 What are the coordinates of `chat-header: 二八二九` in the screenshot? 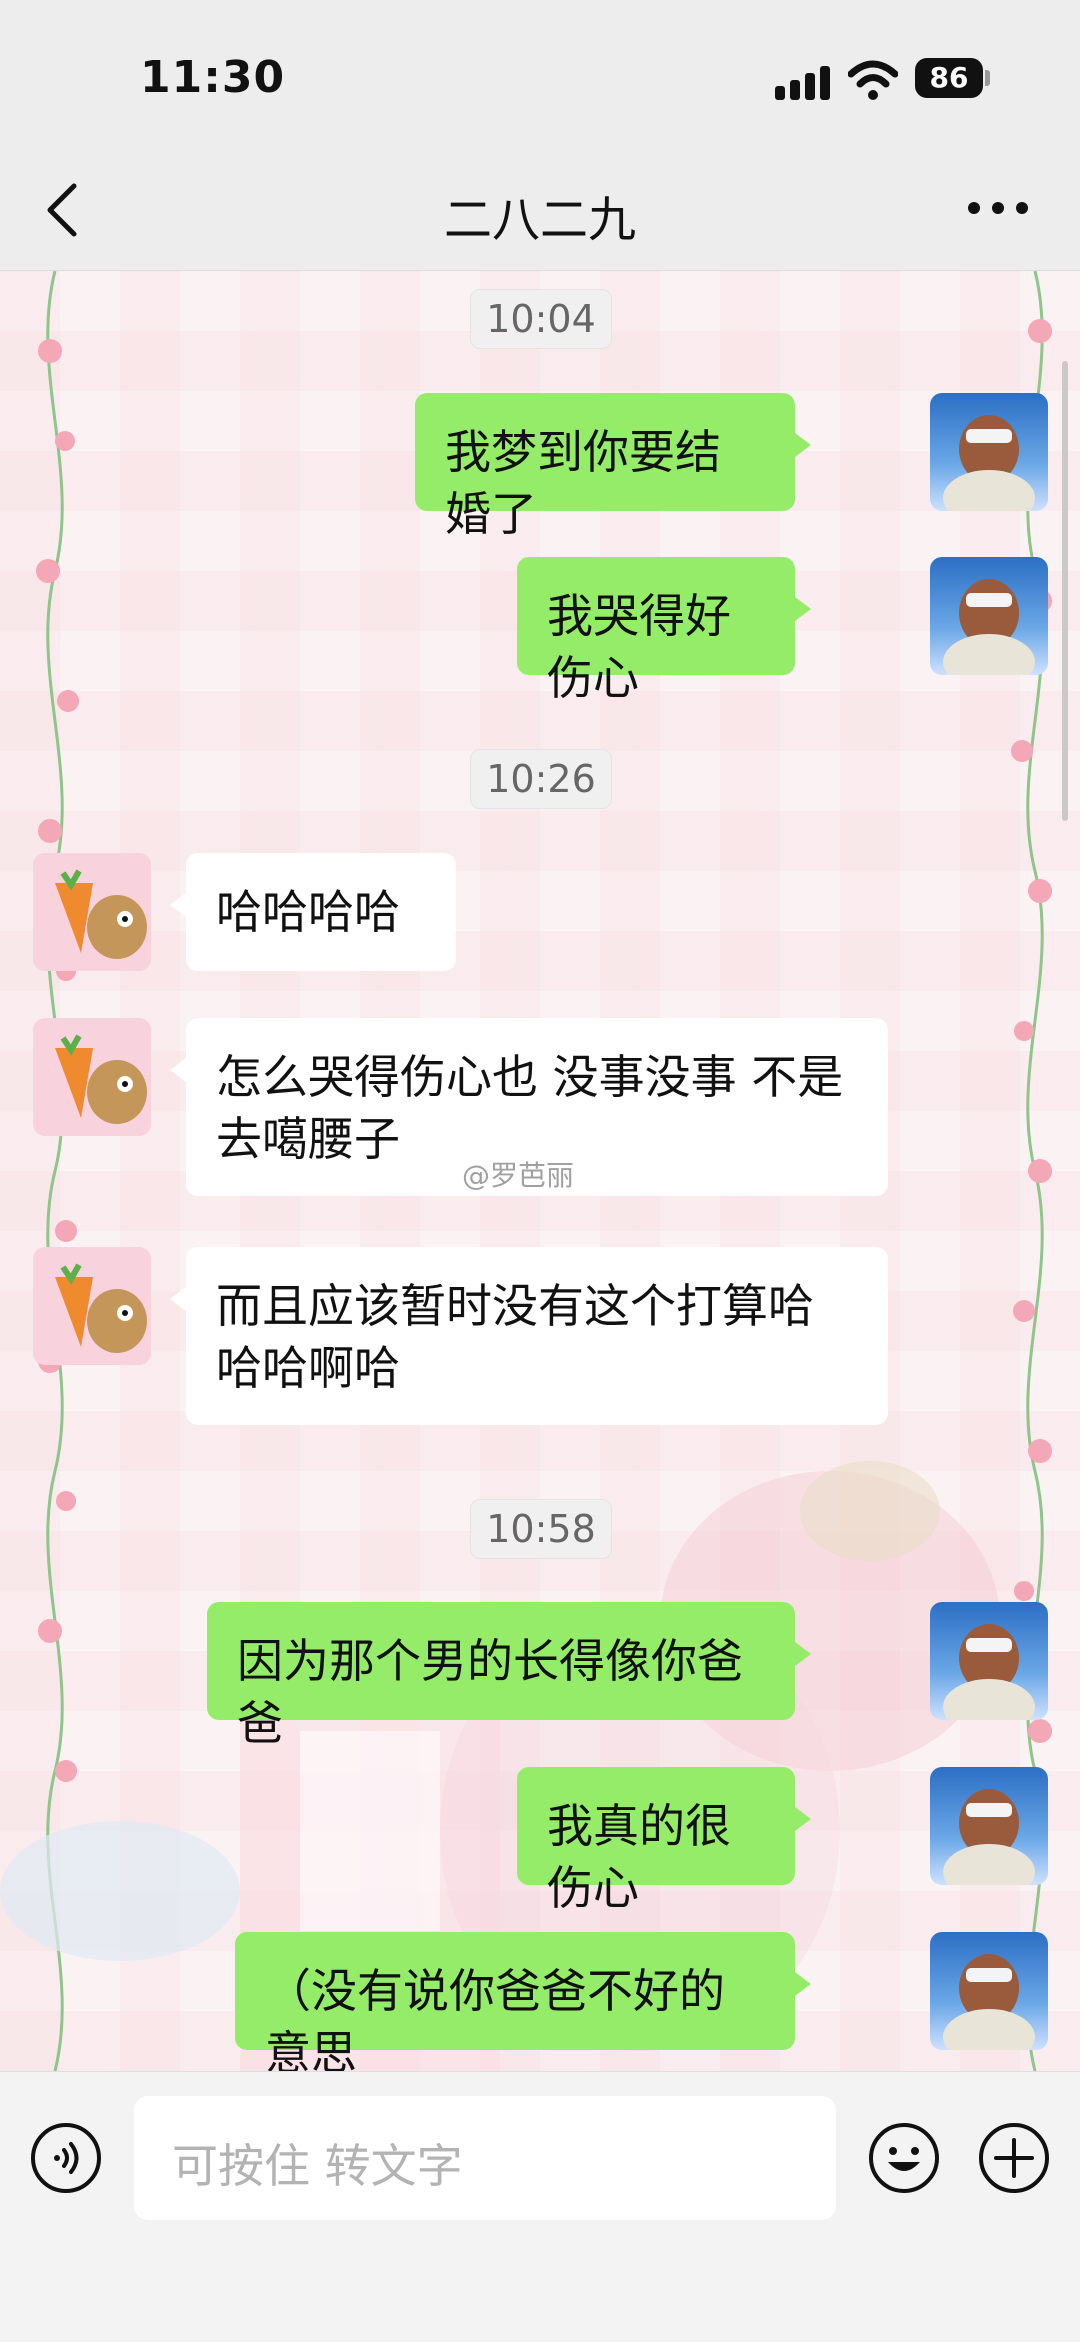 It's located at (540, 210).